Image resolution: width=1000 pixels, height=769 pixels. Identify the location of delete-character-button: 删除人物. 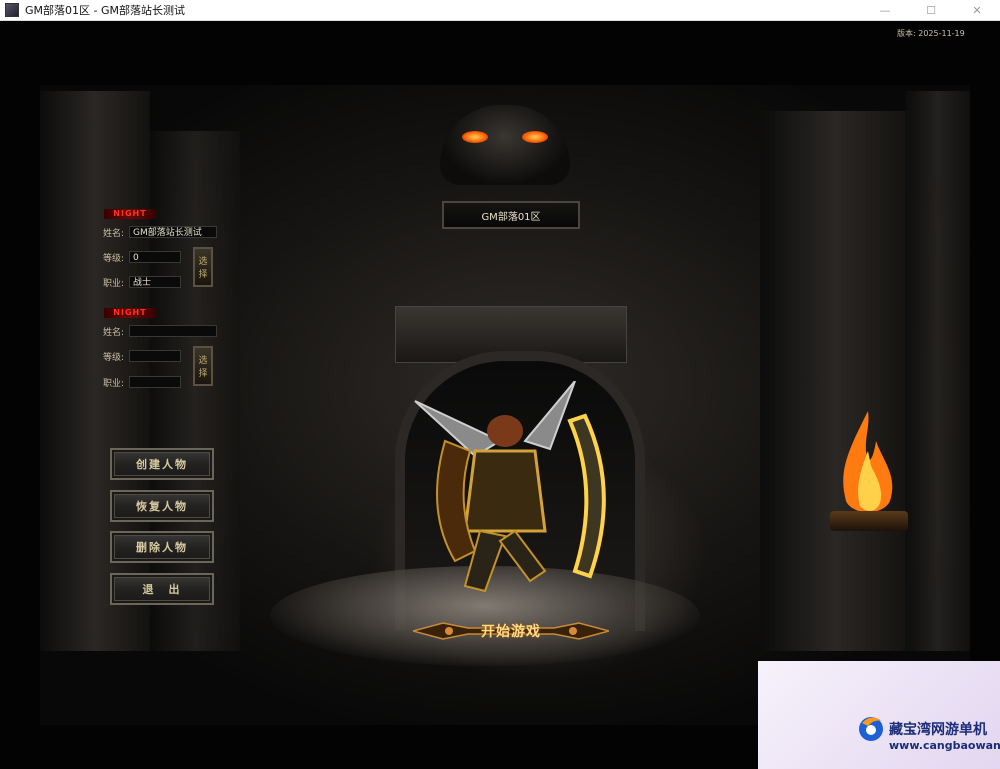
(162, 547).